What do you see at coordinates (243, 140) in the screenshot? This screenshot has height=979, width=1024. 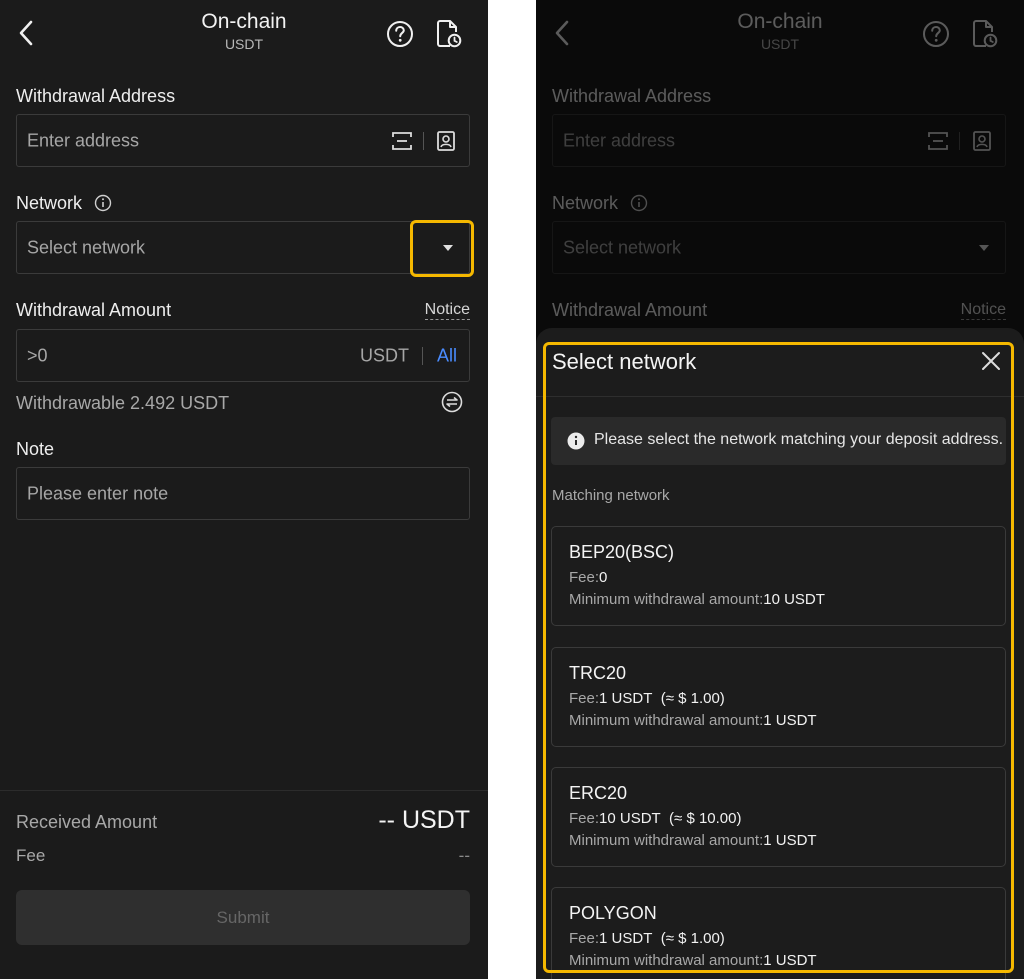 I see `address-field: Enter address` at bounding box center [243, 140].